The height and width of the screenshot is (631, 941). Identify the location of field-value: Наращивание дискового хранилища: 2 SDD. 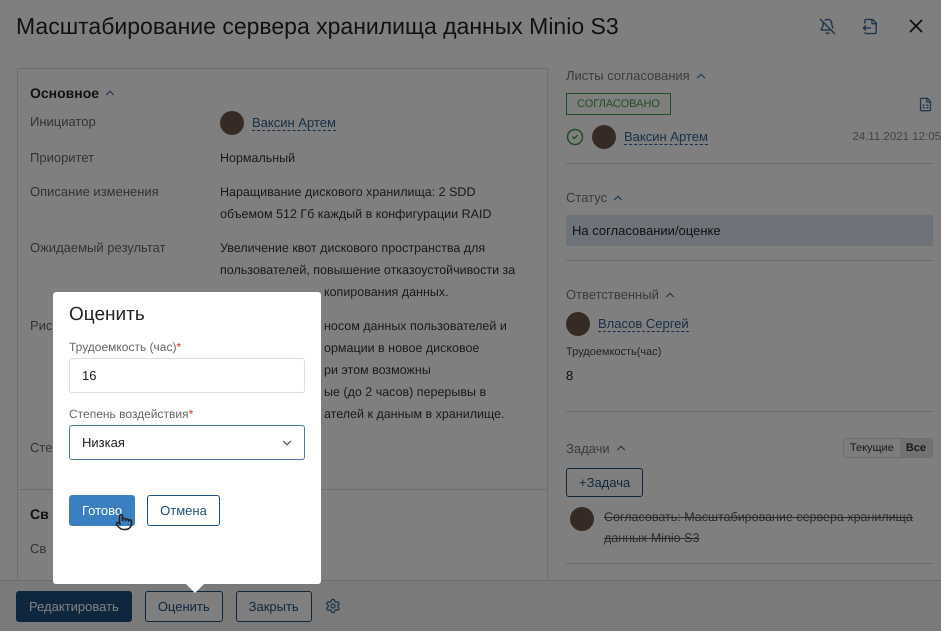
(348, 192).